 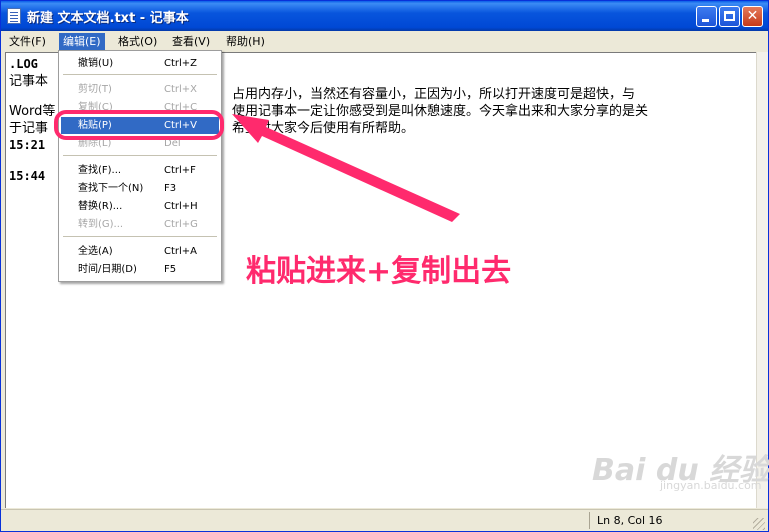 I want to click on annotation-caption: 粘贴进来+复制出去, so click(x=379, y=271).